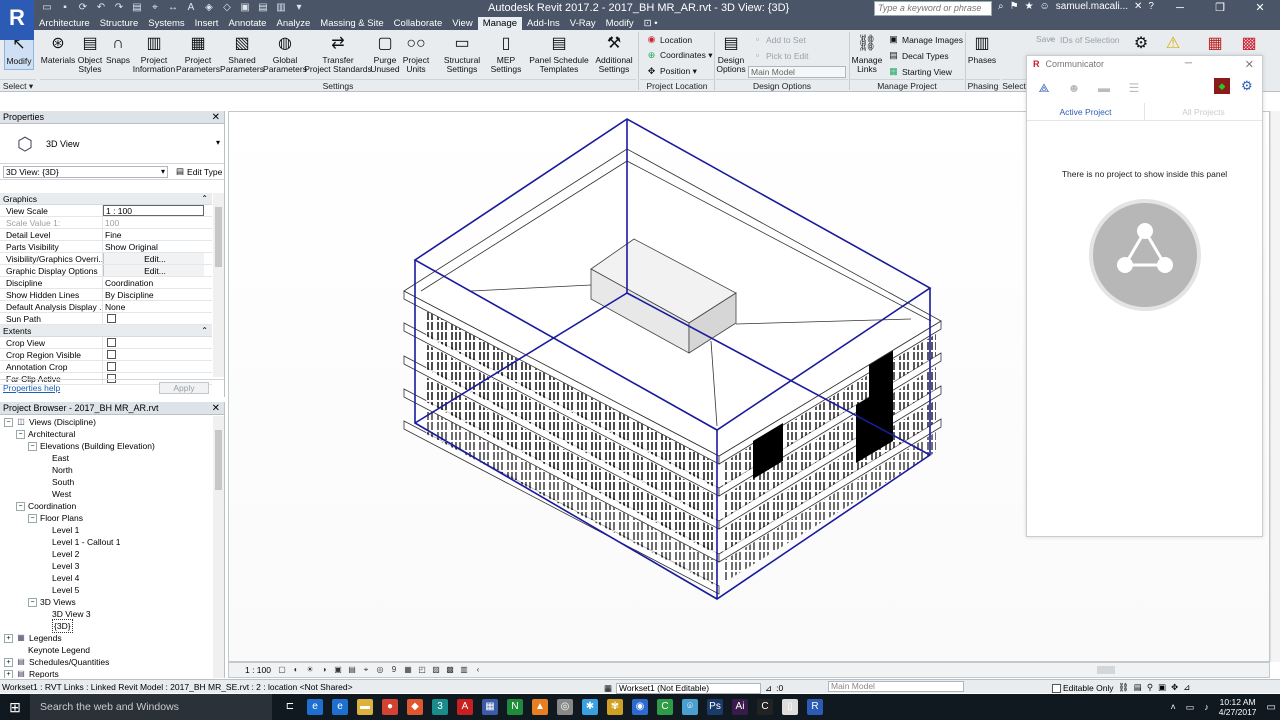 This screenshot has width=1280, height=720. I want to click on taskbar-app-icon: e, so click(340, 707).